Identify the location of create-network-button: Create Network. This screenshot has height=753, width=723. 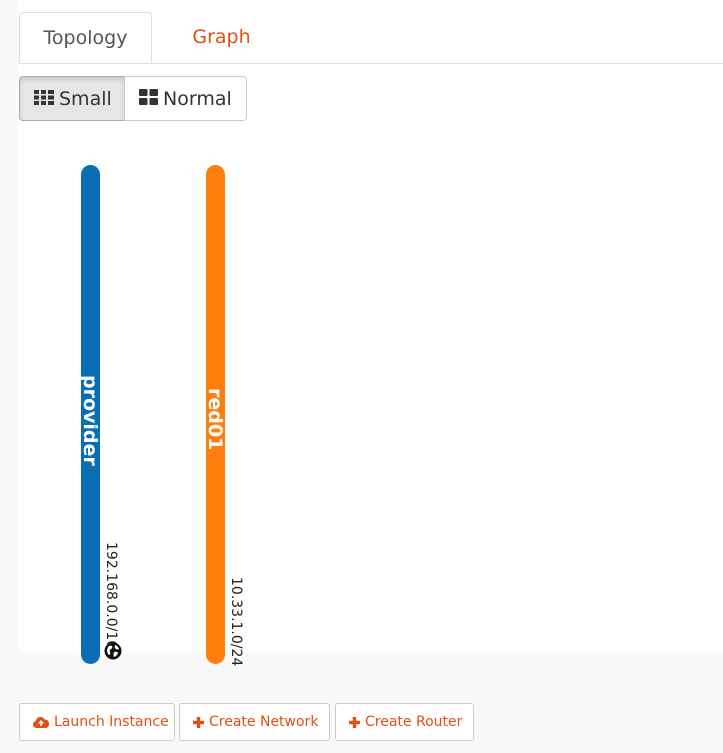
(254, 722).